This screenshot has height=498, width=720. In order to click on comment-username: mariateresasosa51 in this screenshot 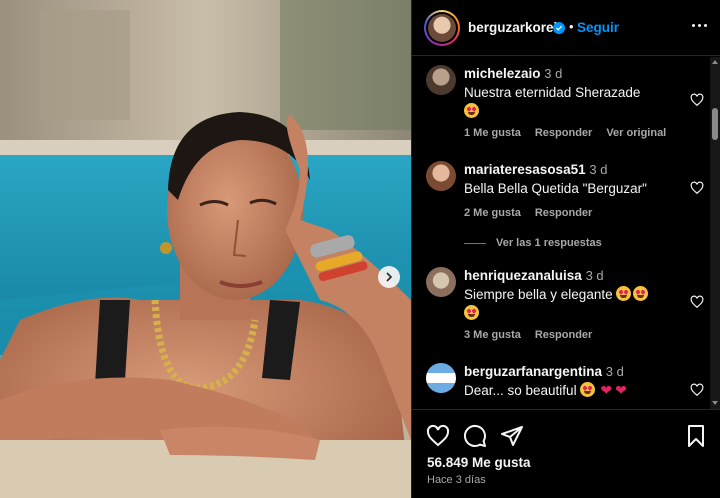, I will do `click(525, 169)`.